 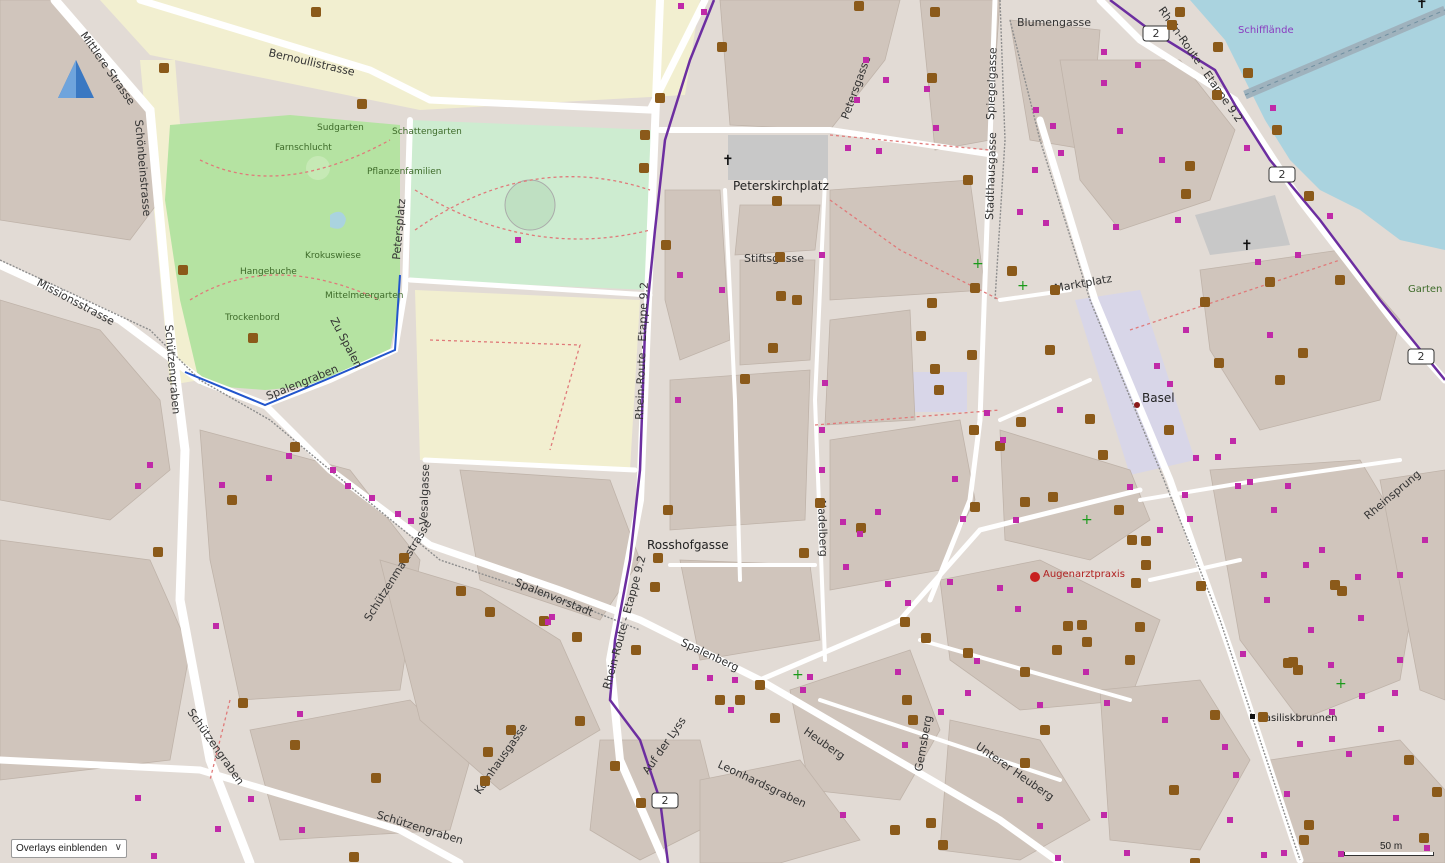 What do you see at coordinates (728, 160) in the screenshot?
I see `church-icon: ✝` at bounding box center [728, 160].